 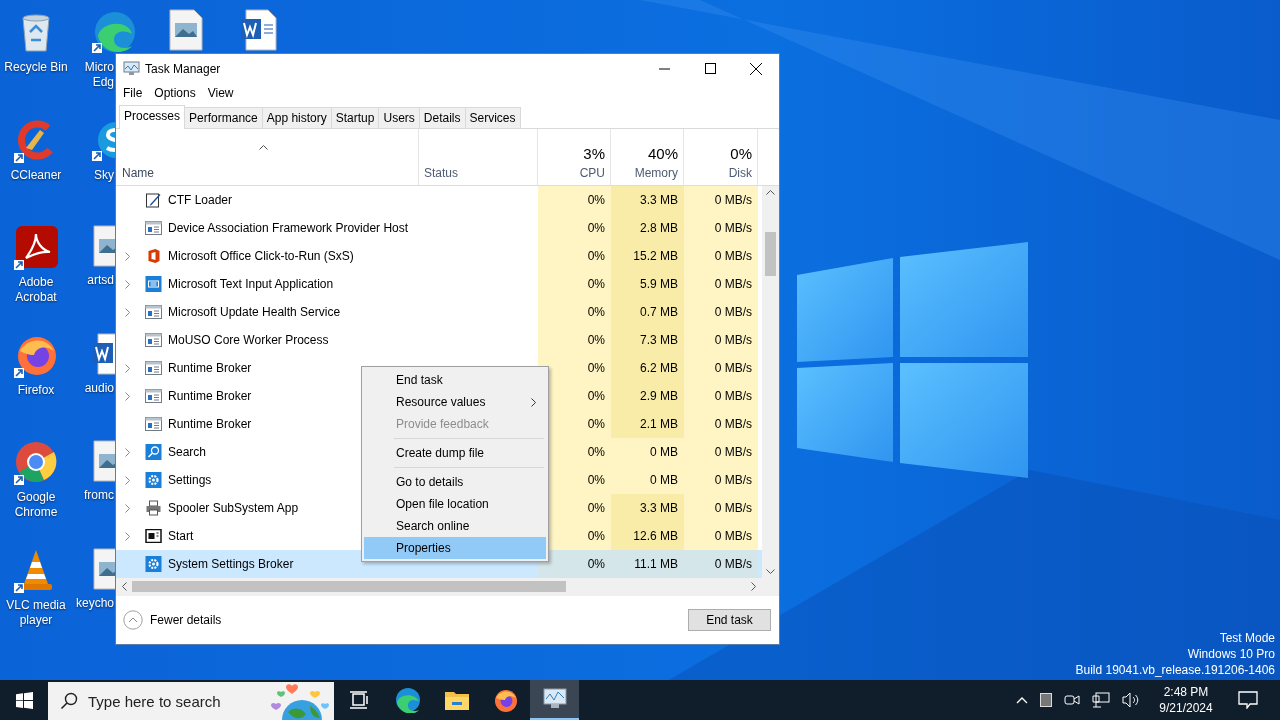 What do you see at coordinates (399, 117) in the screenshot?
I see `tab: Users` at bounding box center [399, 117].